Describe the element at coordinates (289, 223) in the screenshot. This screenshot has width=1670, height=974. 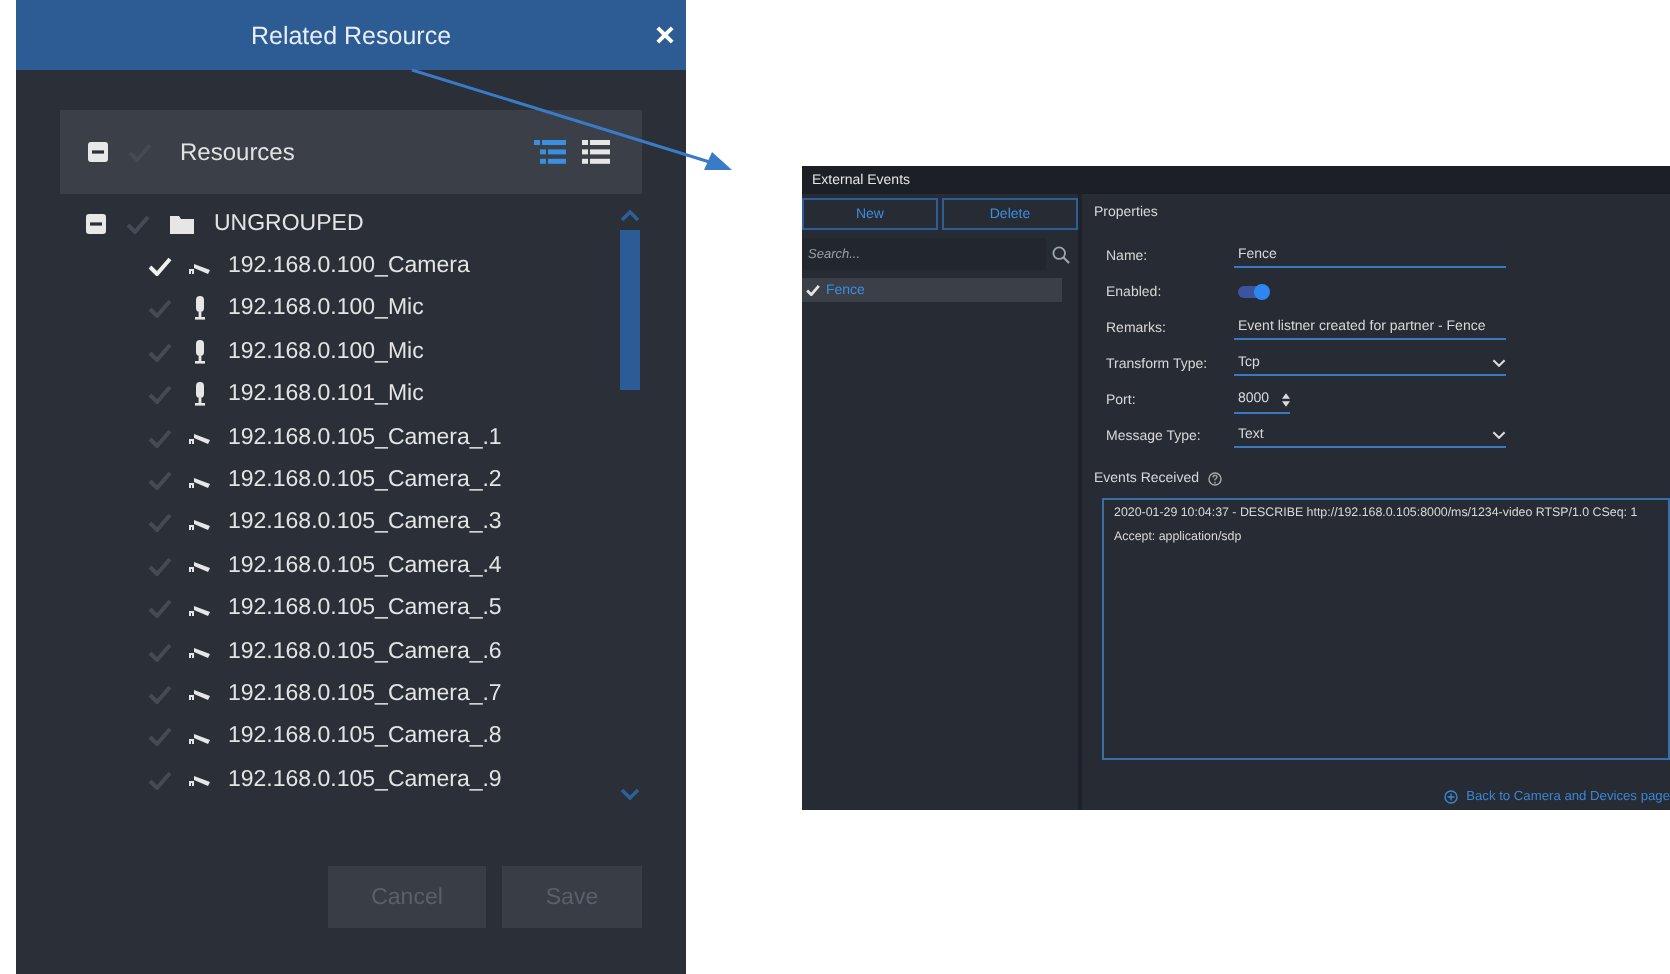
I see `group-label: UNGROUPED` at that location.